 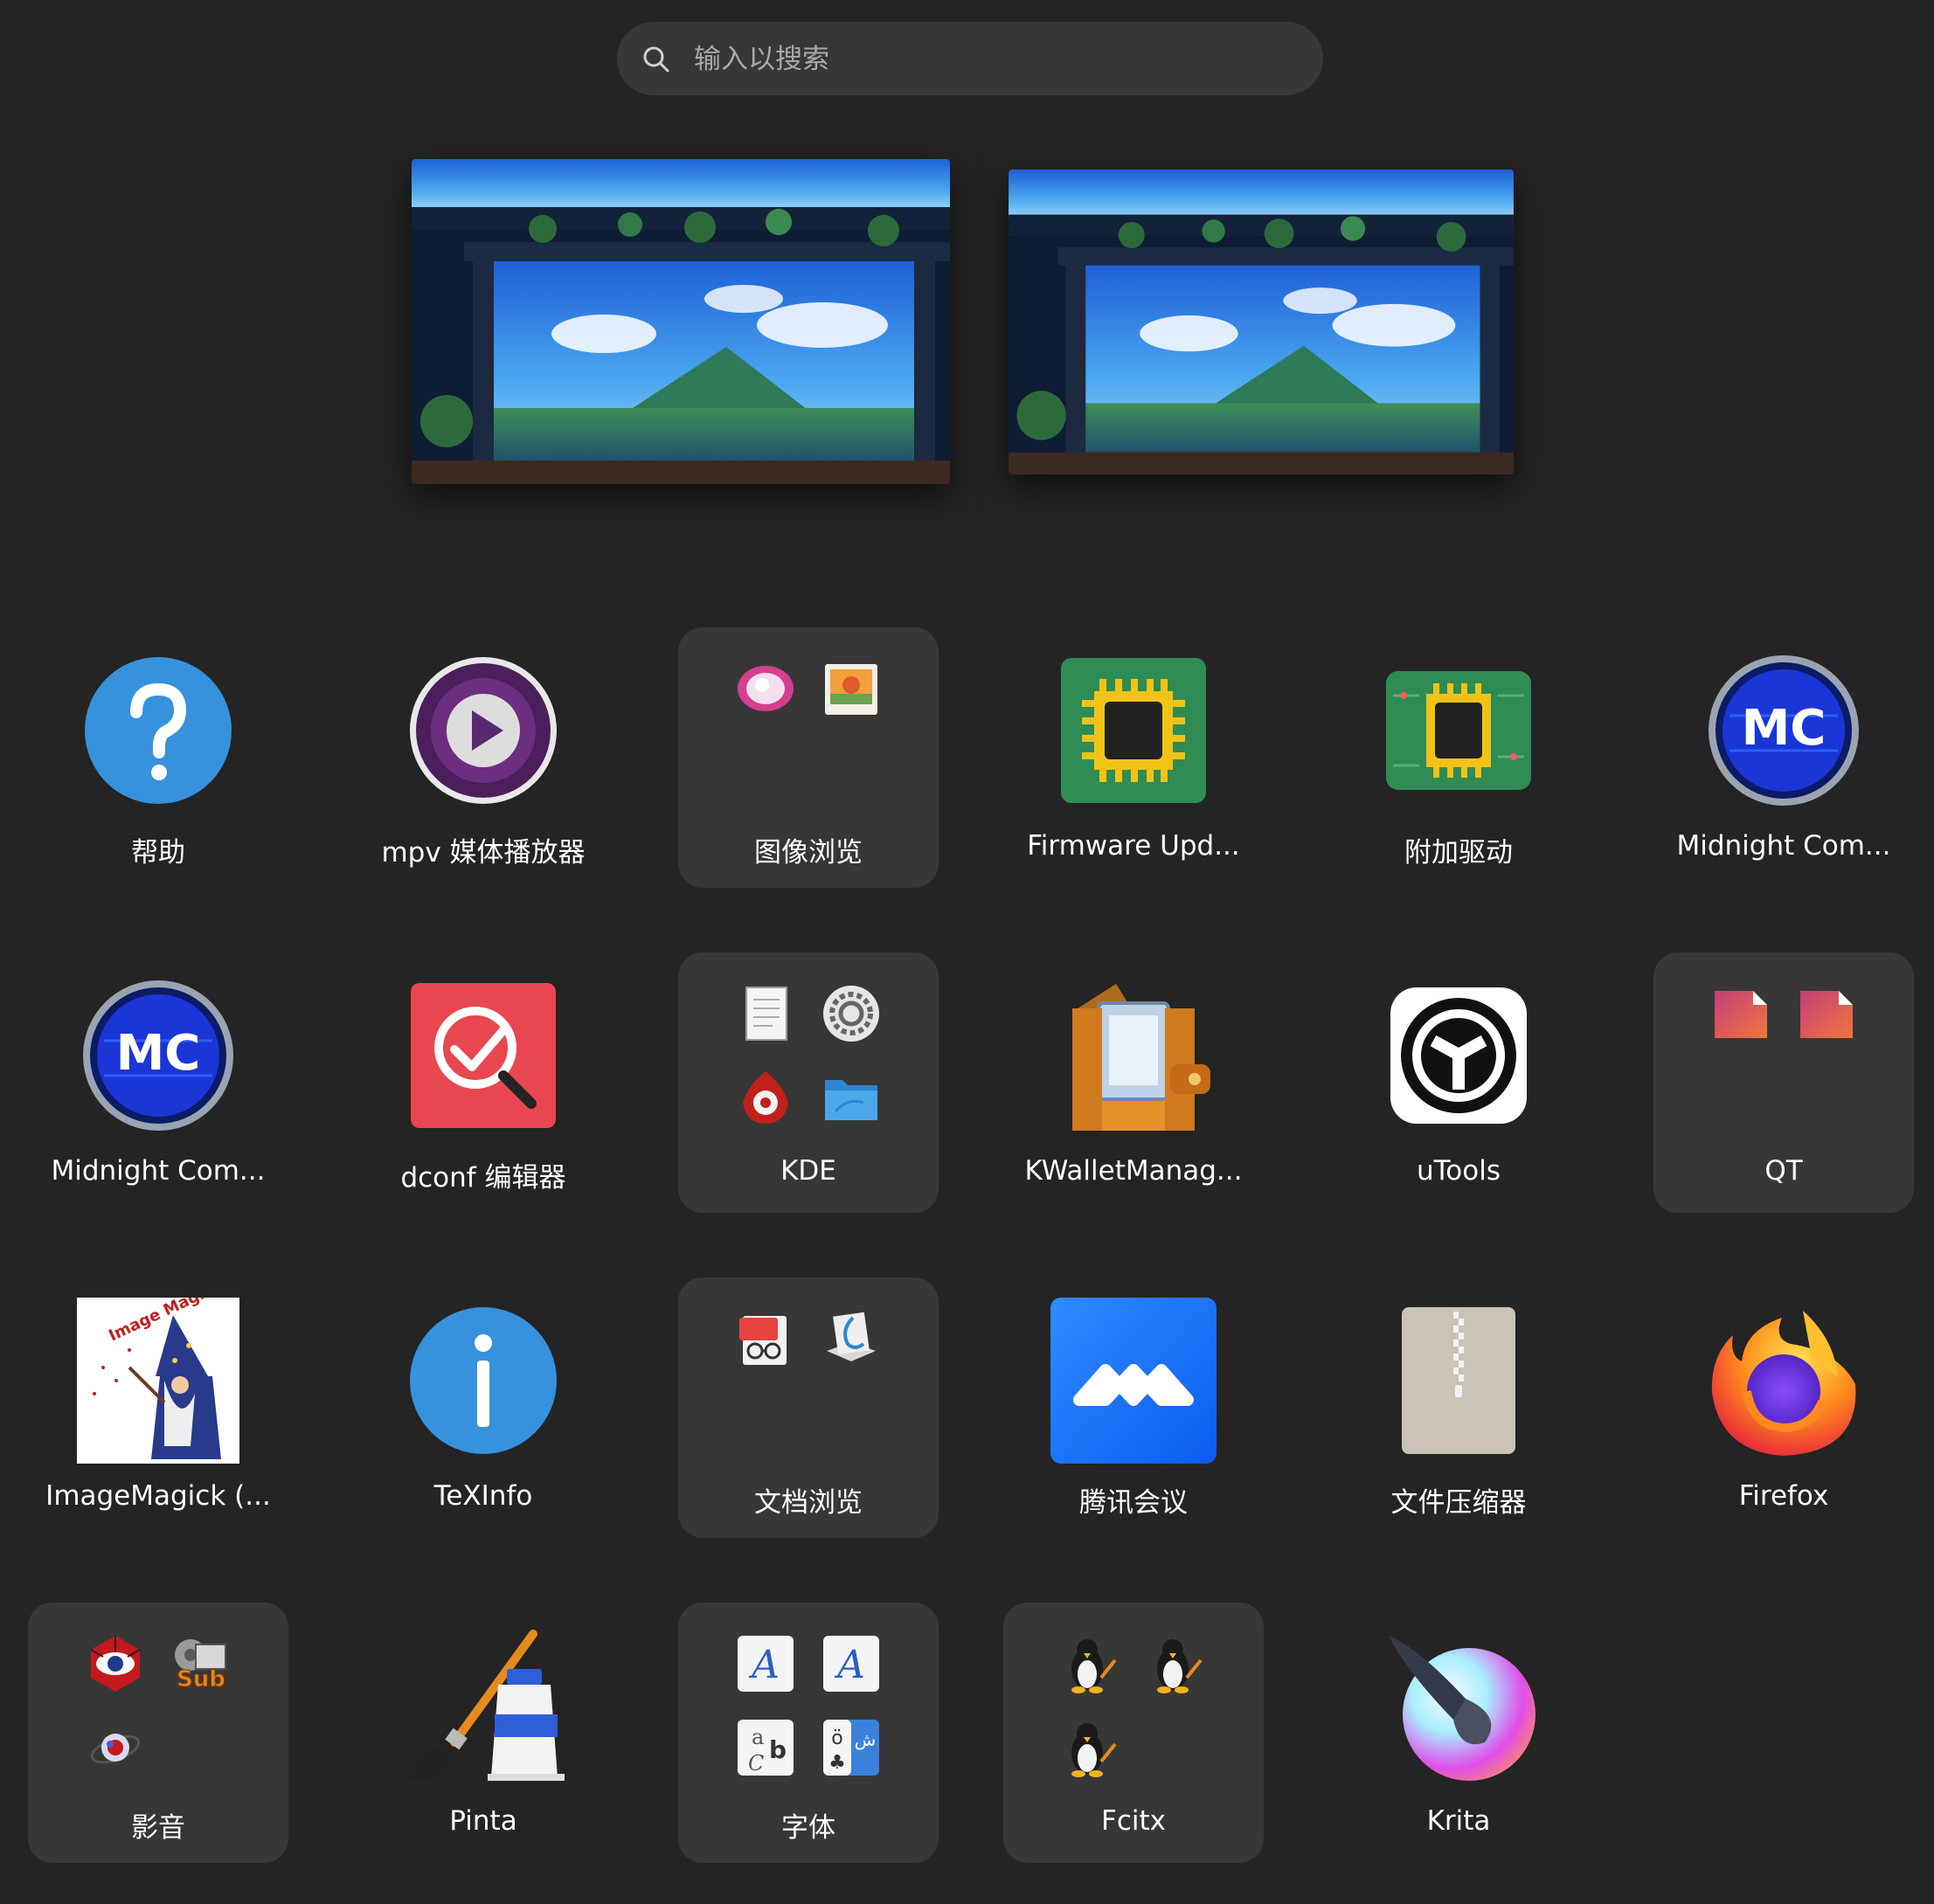 What do you see at coordinates (865, 1739) in the screenshot?
I see `svg-text: ش` at bounding box center [865, 1739].